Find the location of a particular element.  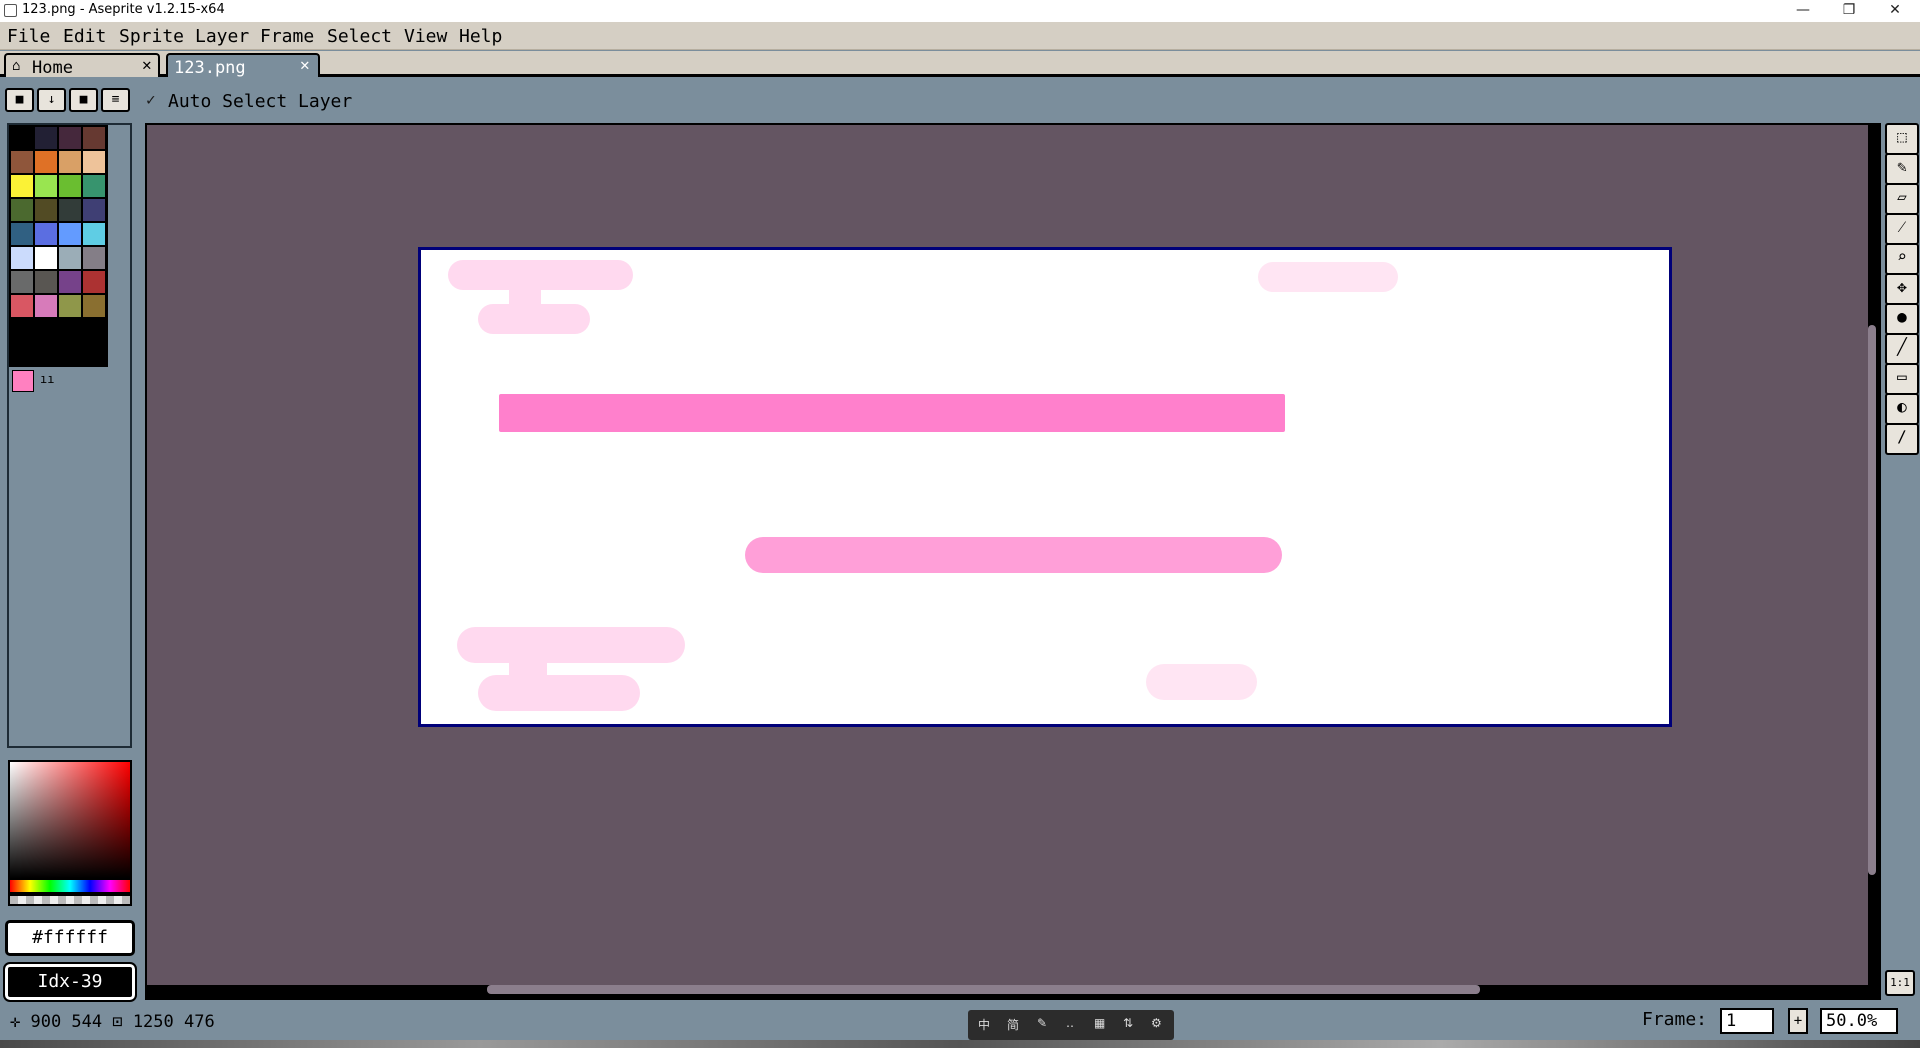

blob-top-right is located at coordinates (1328, 277).